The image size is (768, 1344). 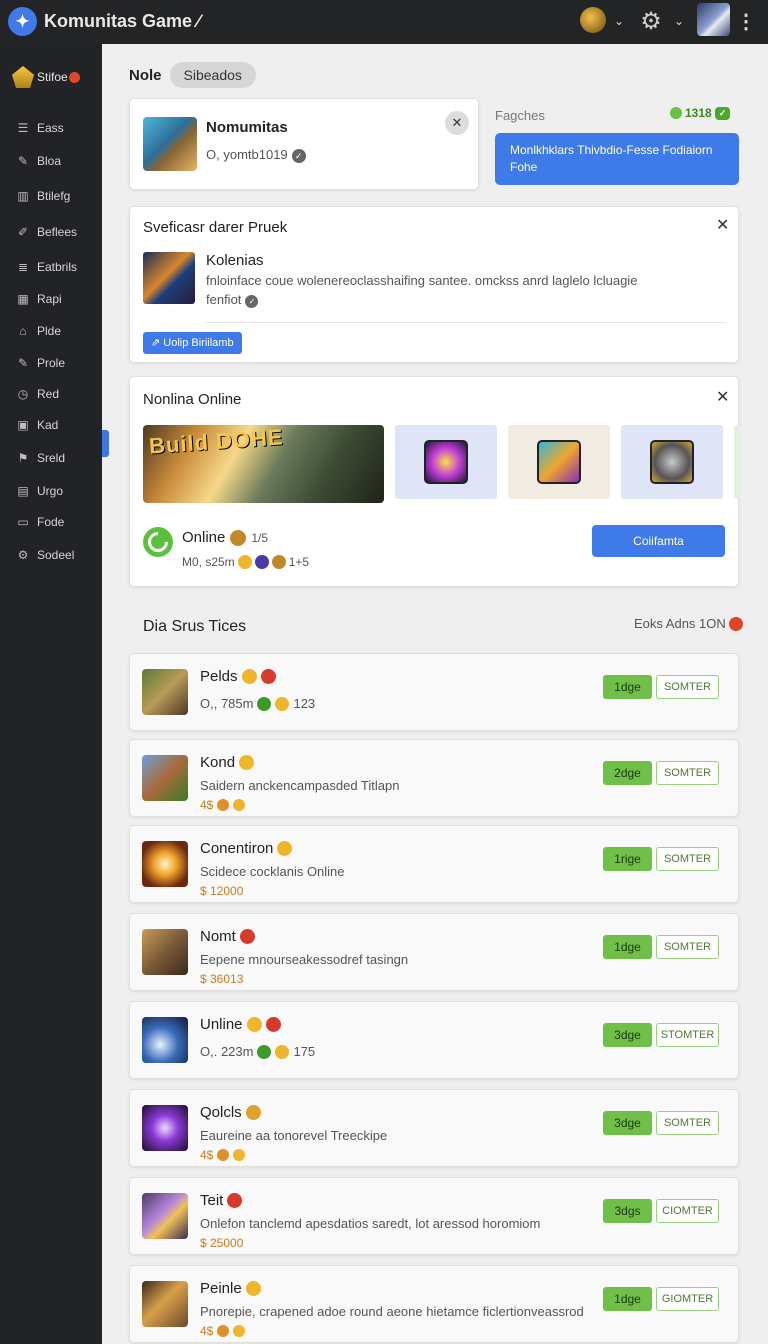 What do you see at coordinates (222, 1243) in the screenshot?
I see `row-price-text: $ 25000` at bounding box center [222, 1243].